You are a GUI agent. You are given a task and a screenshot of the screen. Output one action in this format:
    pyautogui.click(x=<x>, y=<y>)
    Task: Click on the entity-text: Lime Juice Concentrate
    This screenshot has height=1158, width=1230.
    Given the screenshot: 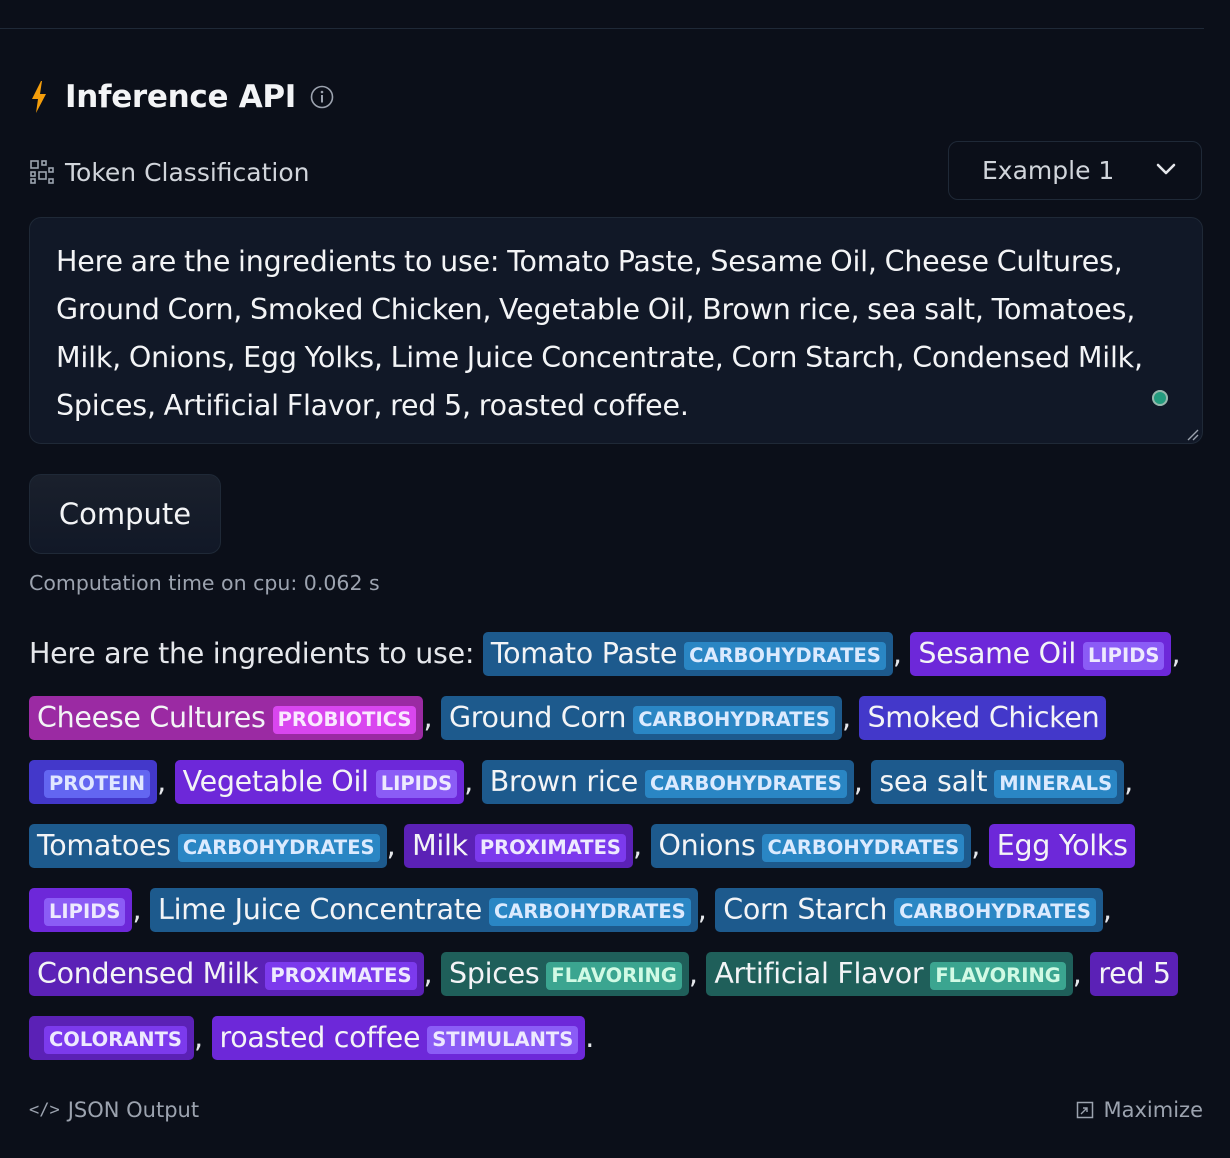 What is the action you would take?
    pyautogui.click(x=320, y=909)
    